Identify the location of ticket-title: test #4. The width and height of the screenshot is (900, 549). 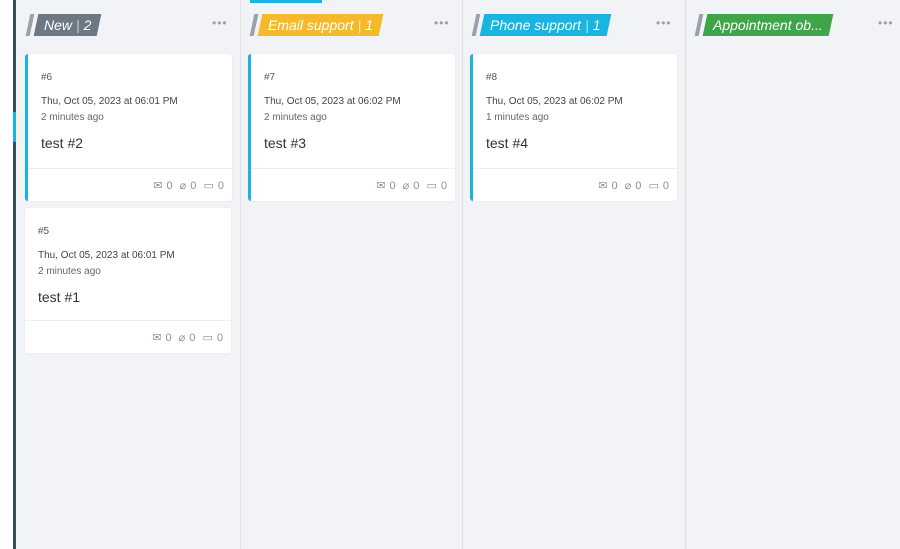
(507, 143).